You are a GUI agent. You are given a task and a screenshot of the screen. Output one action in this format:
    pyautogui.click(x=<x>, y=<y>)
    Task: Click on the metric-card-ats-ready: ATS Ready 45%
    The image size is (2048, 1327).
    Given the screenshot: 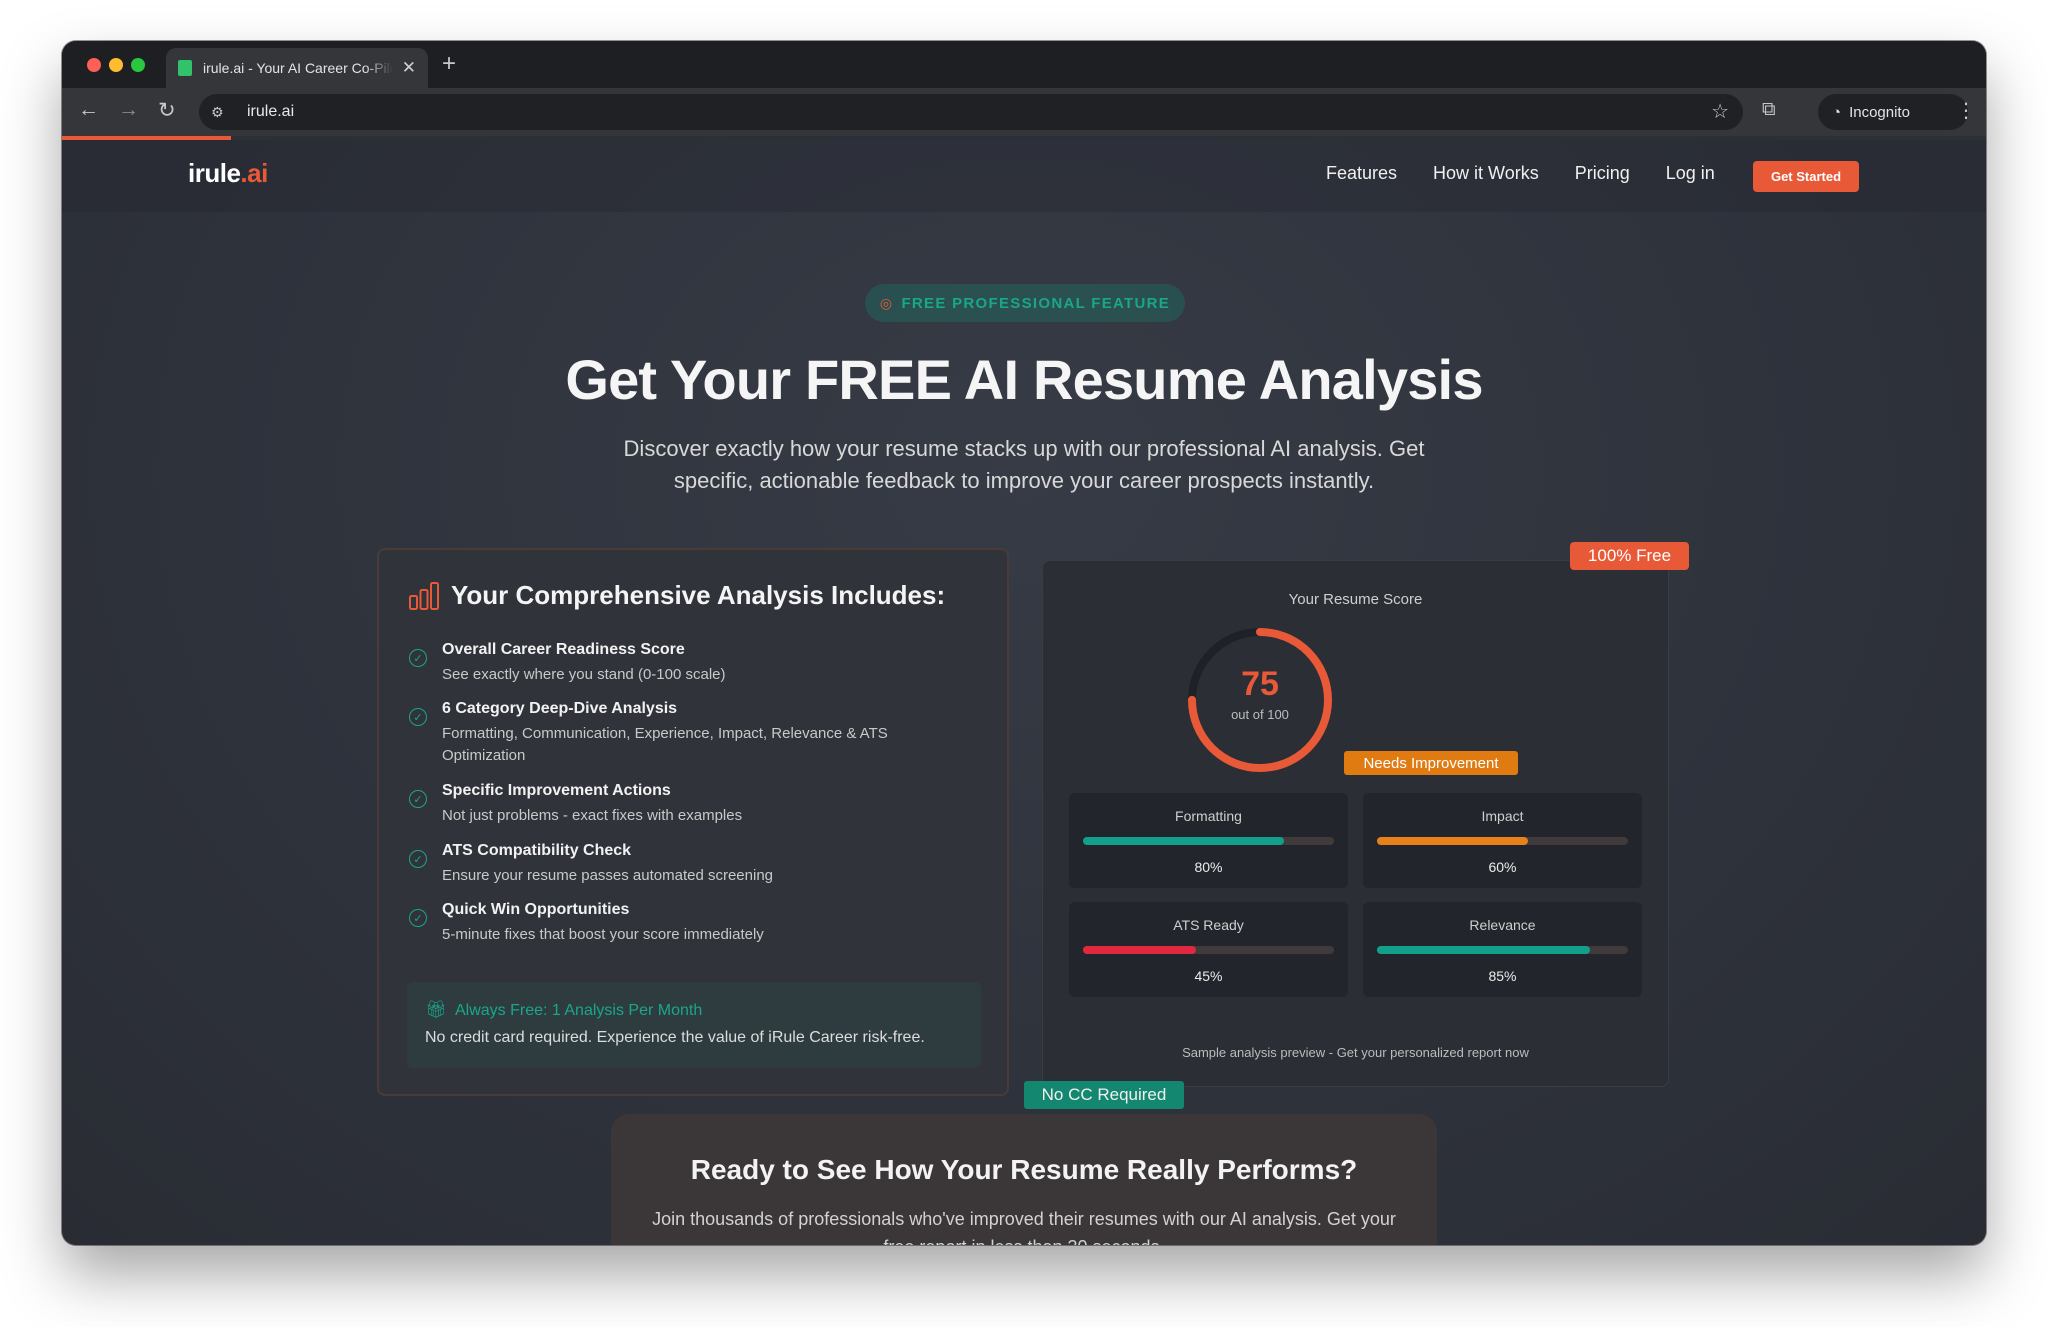 What is the action you would take?
    pyautogui.click(x=1208, y=949)
    